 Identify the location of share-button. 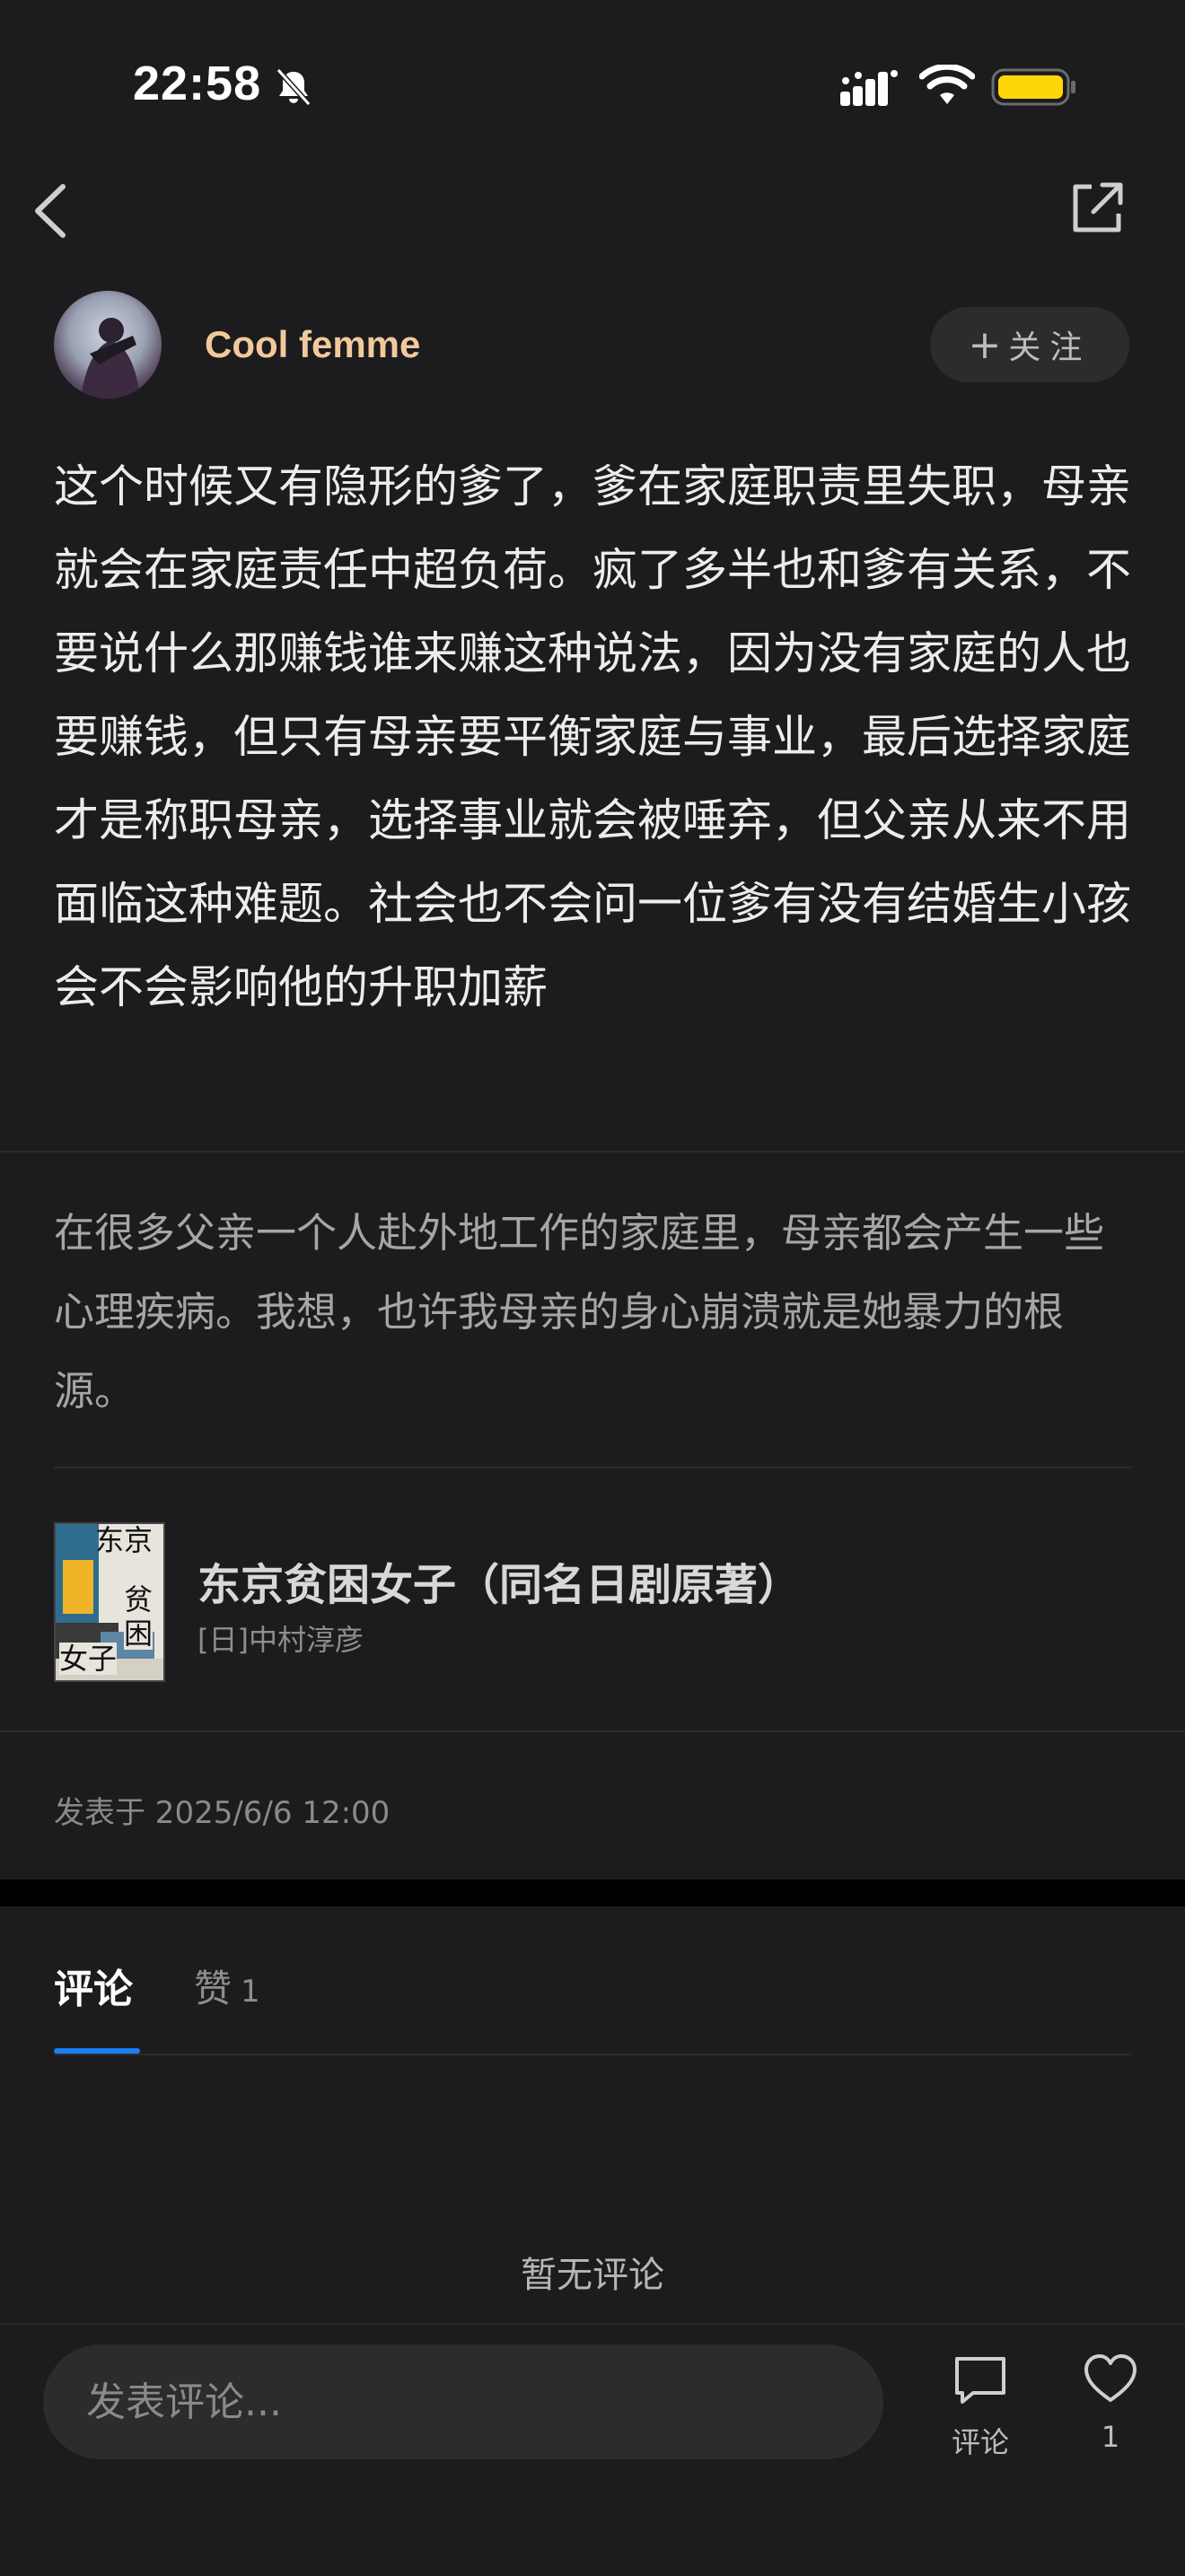
(1097, 208).